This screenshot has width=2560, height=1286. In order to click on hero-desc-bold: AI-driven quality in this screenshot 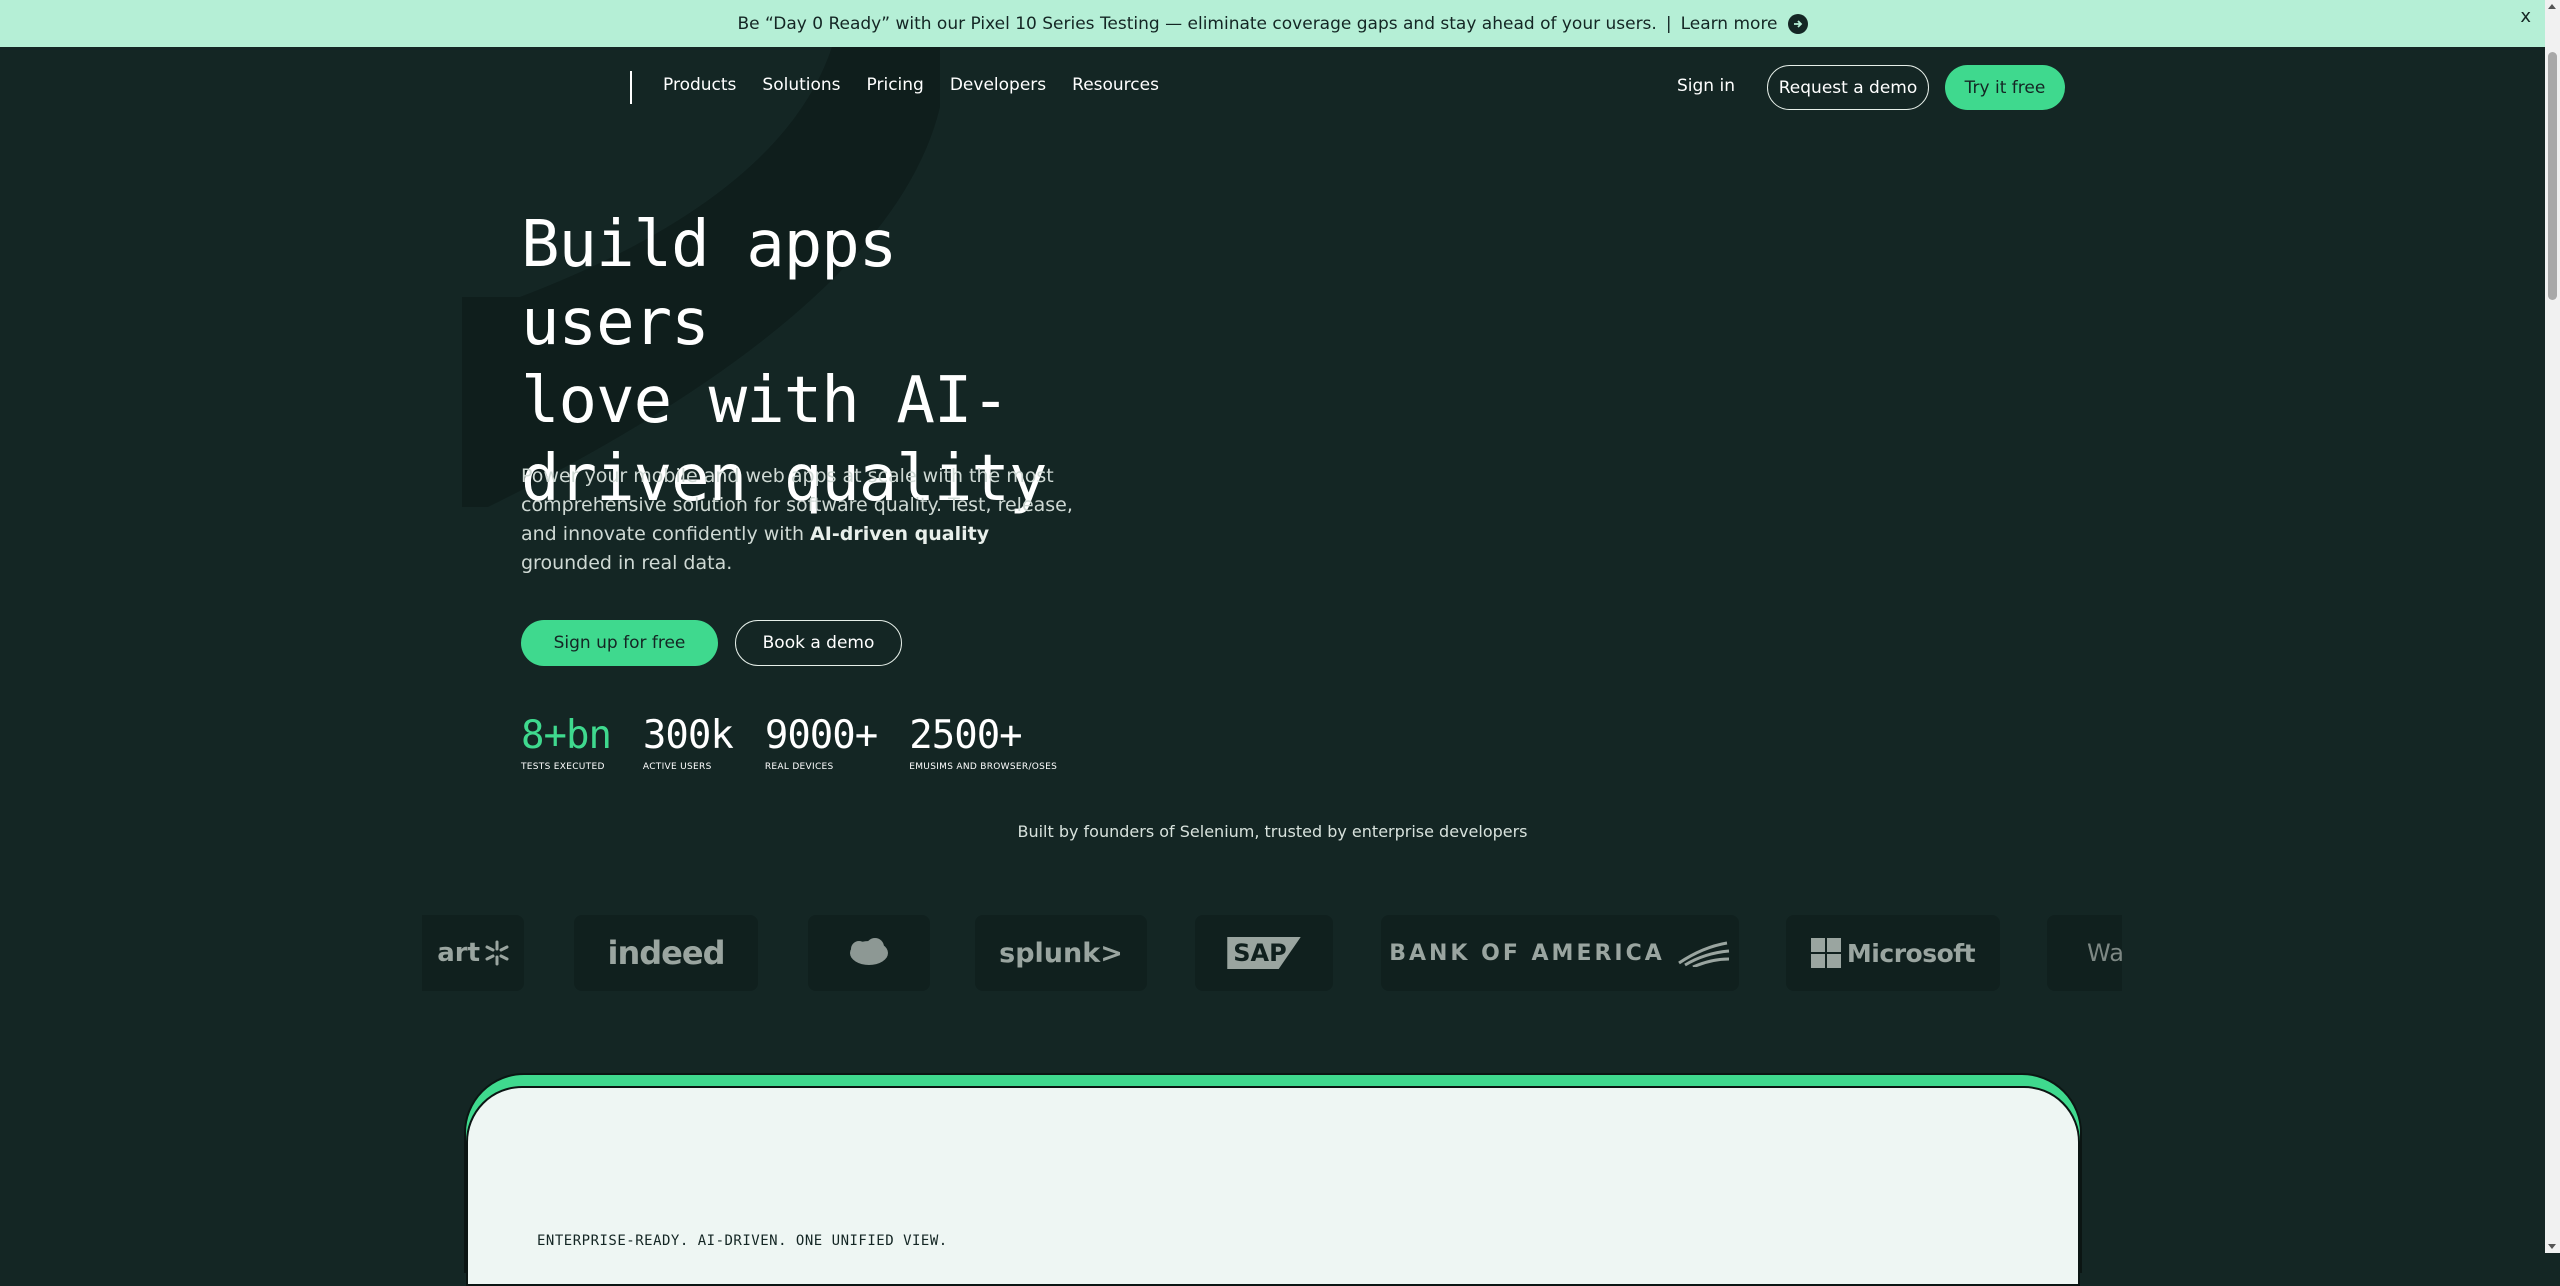, I will do `click(900, 534)`.